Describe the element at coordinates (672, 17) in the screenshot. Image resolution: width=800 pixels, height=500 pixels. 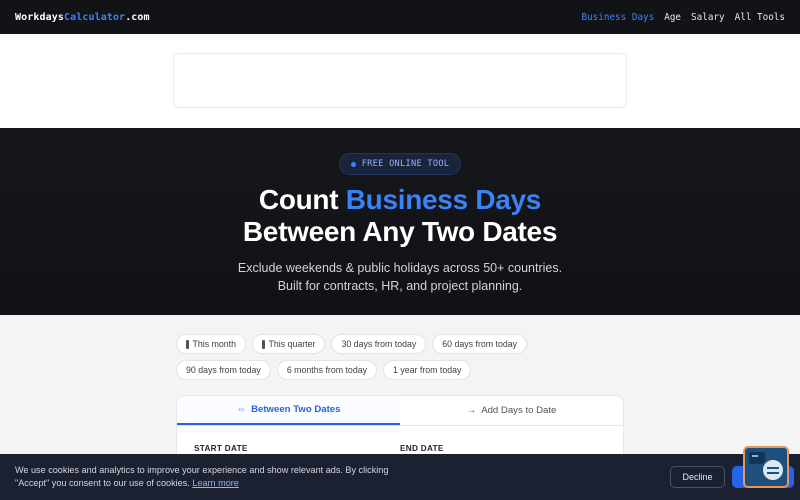
I see `nav-link-age: Age` at that location.